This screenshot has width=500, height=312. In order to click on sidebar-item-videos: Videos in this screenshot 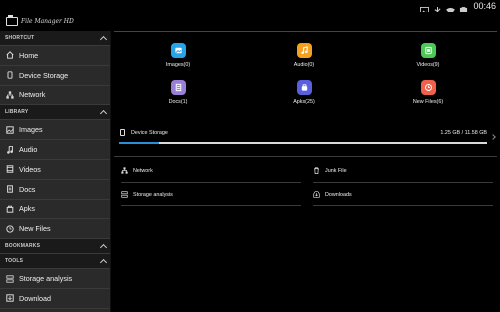, I will do `click(55, 170)`.